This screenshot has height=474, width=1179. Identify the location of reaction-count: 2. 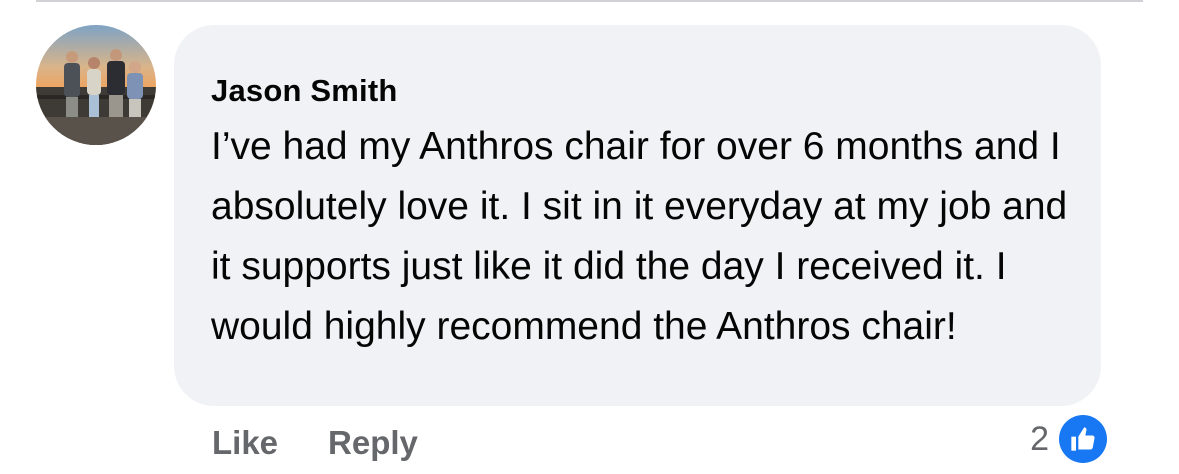
(1039, 438).